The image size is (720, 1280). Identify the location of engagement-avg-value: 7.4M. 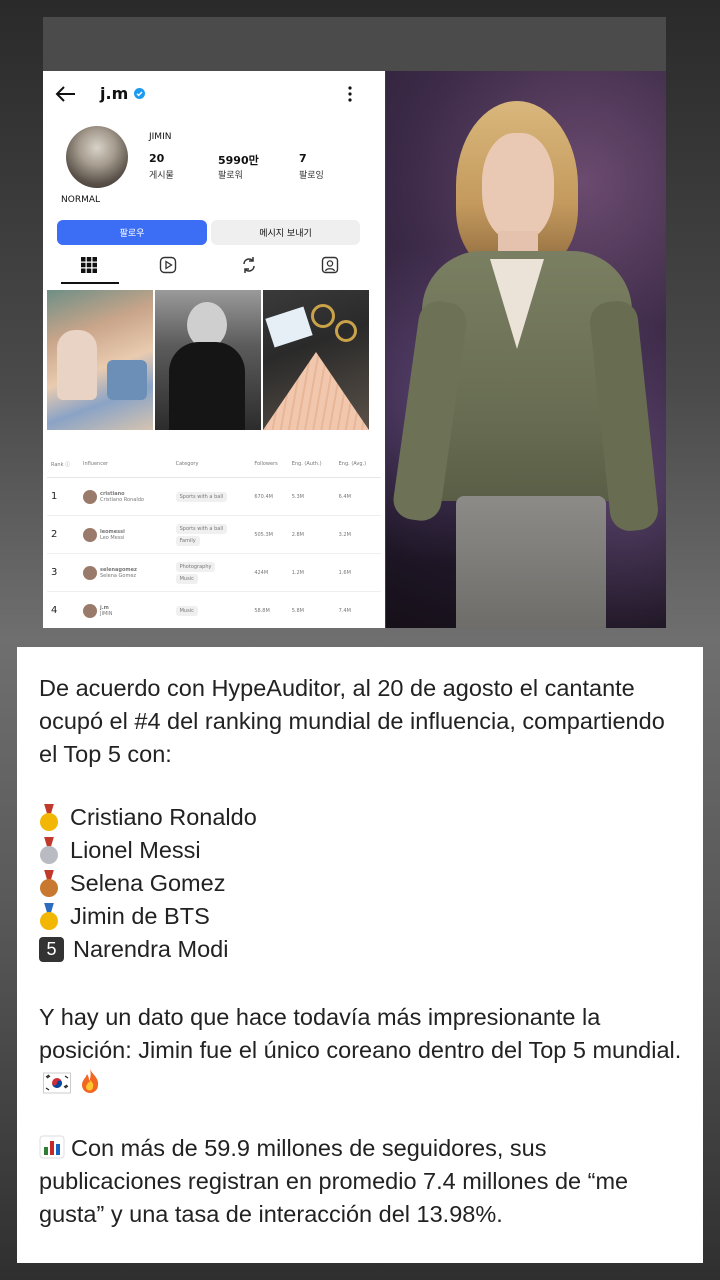
(359, 609).